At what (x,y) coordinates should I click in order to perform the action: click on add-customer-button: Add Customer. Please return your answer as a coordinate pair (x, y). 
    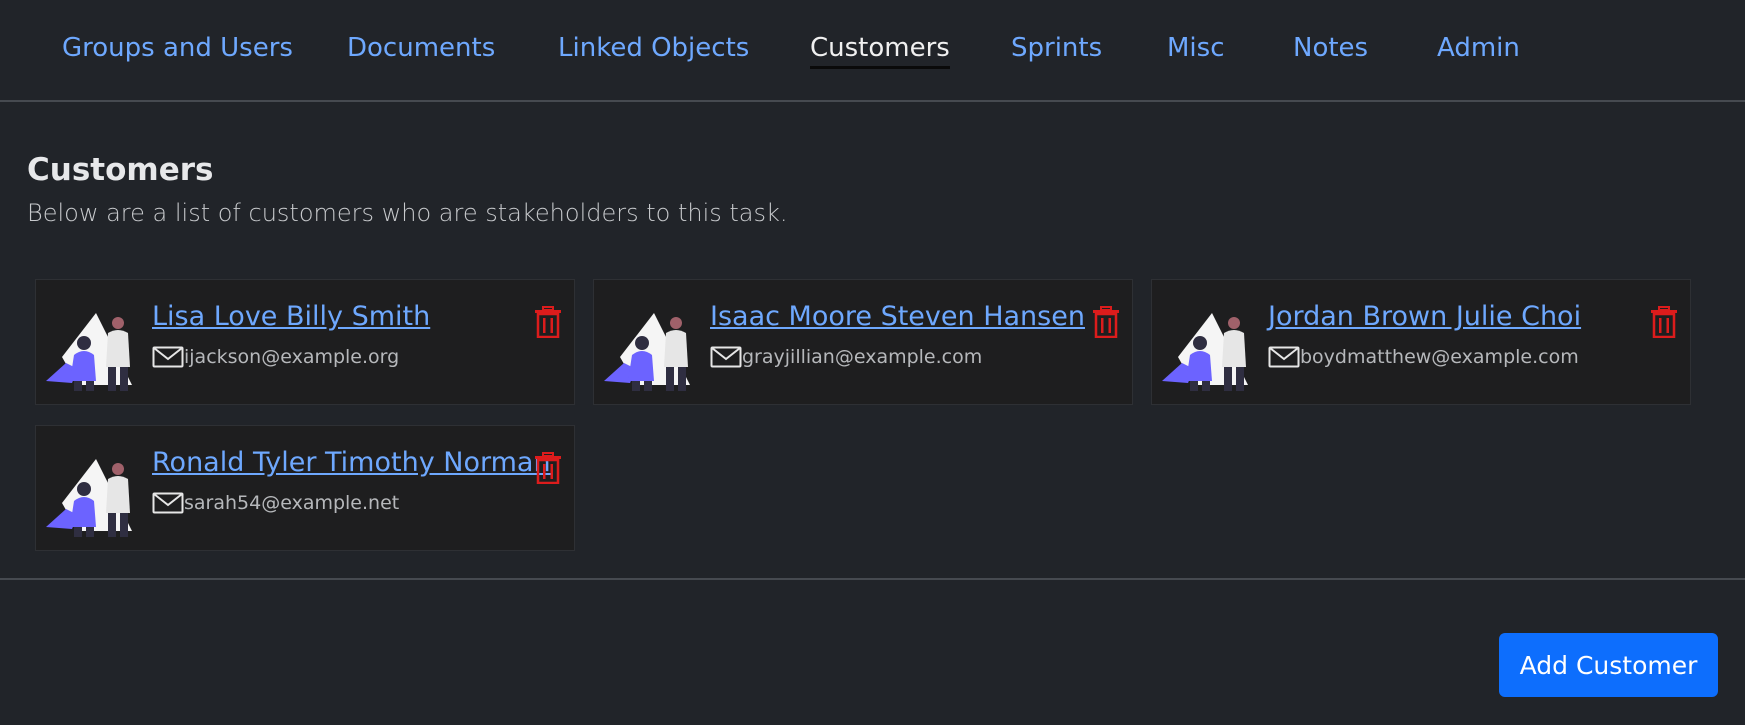
    Looking at the image, I should click on (1608, 665).